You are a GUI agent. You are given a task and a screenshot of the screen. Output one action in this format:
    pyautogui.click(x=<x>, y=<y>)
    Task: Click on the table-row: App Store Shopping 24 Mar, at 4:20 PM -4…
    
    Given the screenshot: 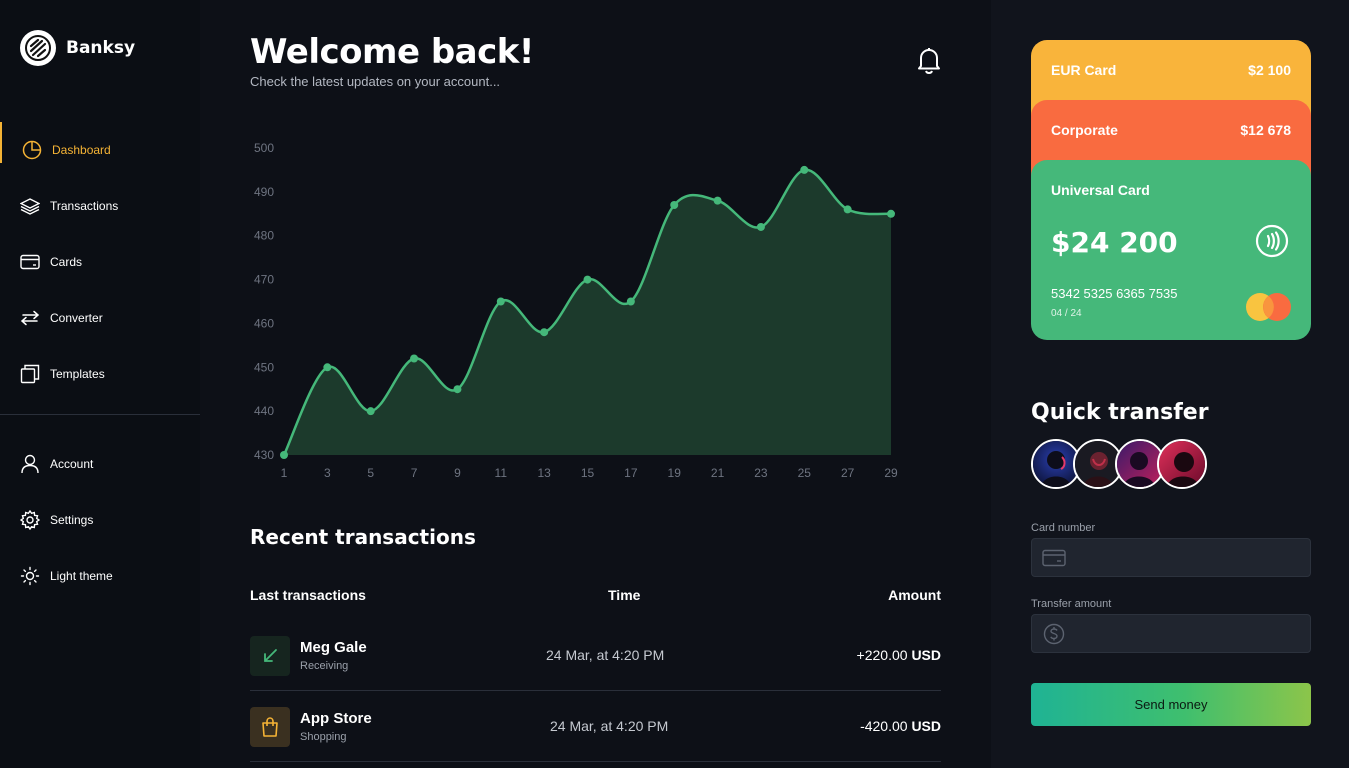 What is the action you would take?
    pyautogui.click(x=595, y=727)
    